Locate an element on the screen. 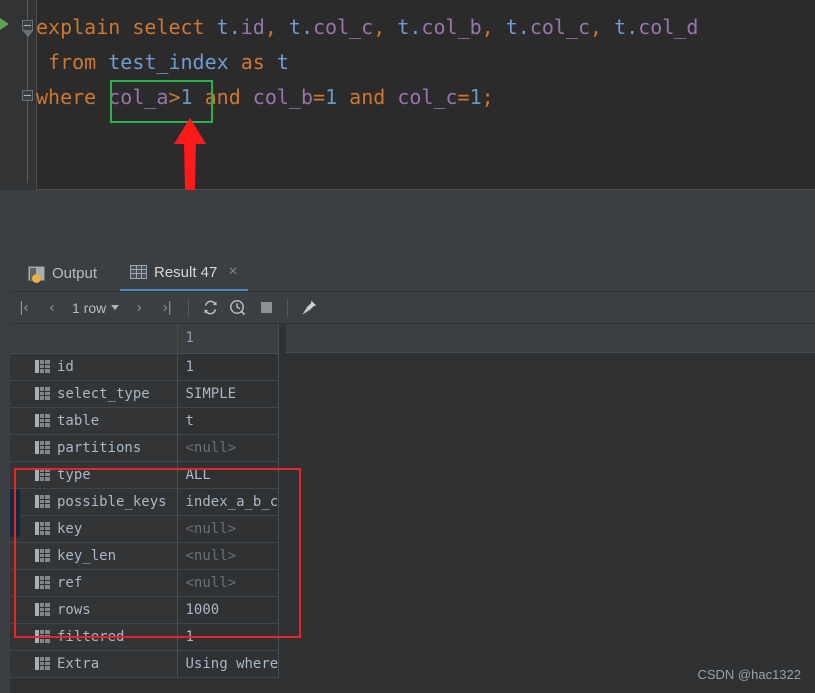 The height and width of the screenshot is (693, 815). code-line-2: from test_index as t is located at coordinates (367, 62).